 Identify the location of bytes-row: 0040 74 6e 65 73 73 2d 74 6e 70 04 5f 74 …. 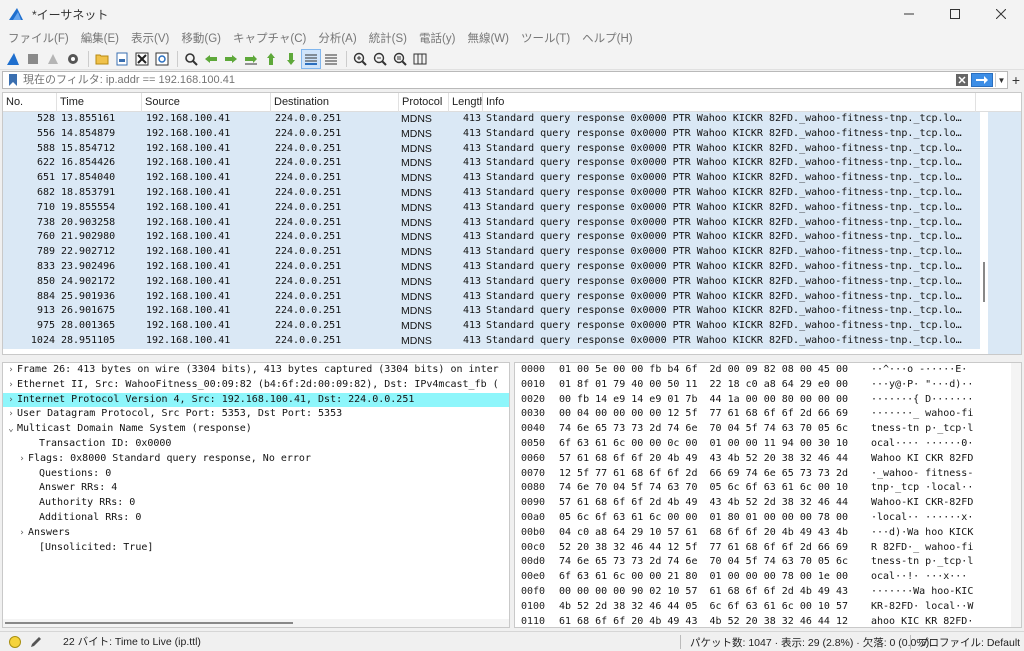
(768, 429).